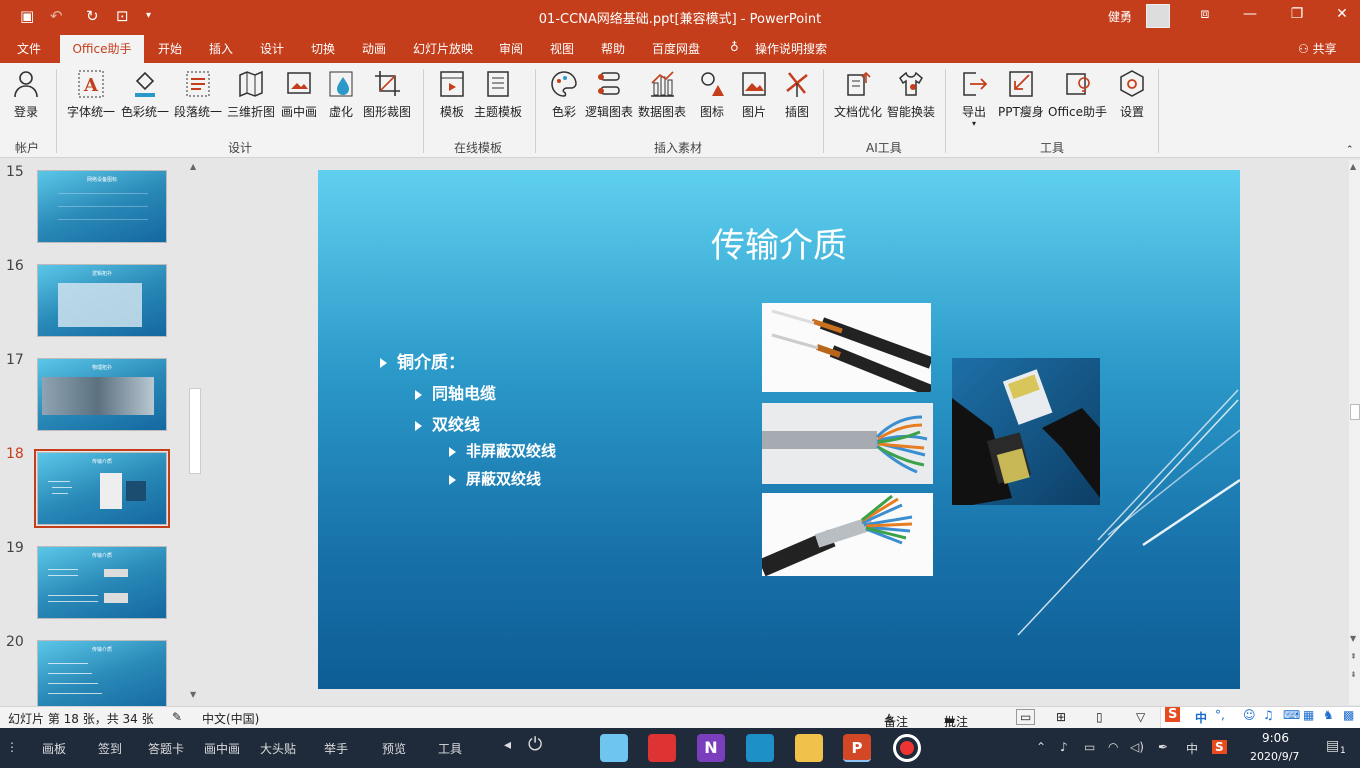  I want to click on slide-thumbnail-15: 网络设备图标, so click(102, 206).